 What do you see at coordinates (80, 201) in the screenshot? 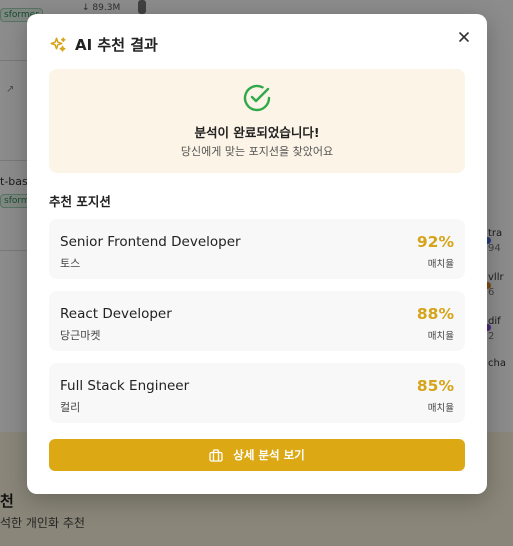
I see `section-title: 추천 포지션` at bounding box center [80, 201].